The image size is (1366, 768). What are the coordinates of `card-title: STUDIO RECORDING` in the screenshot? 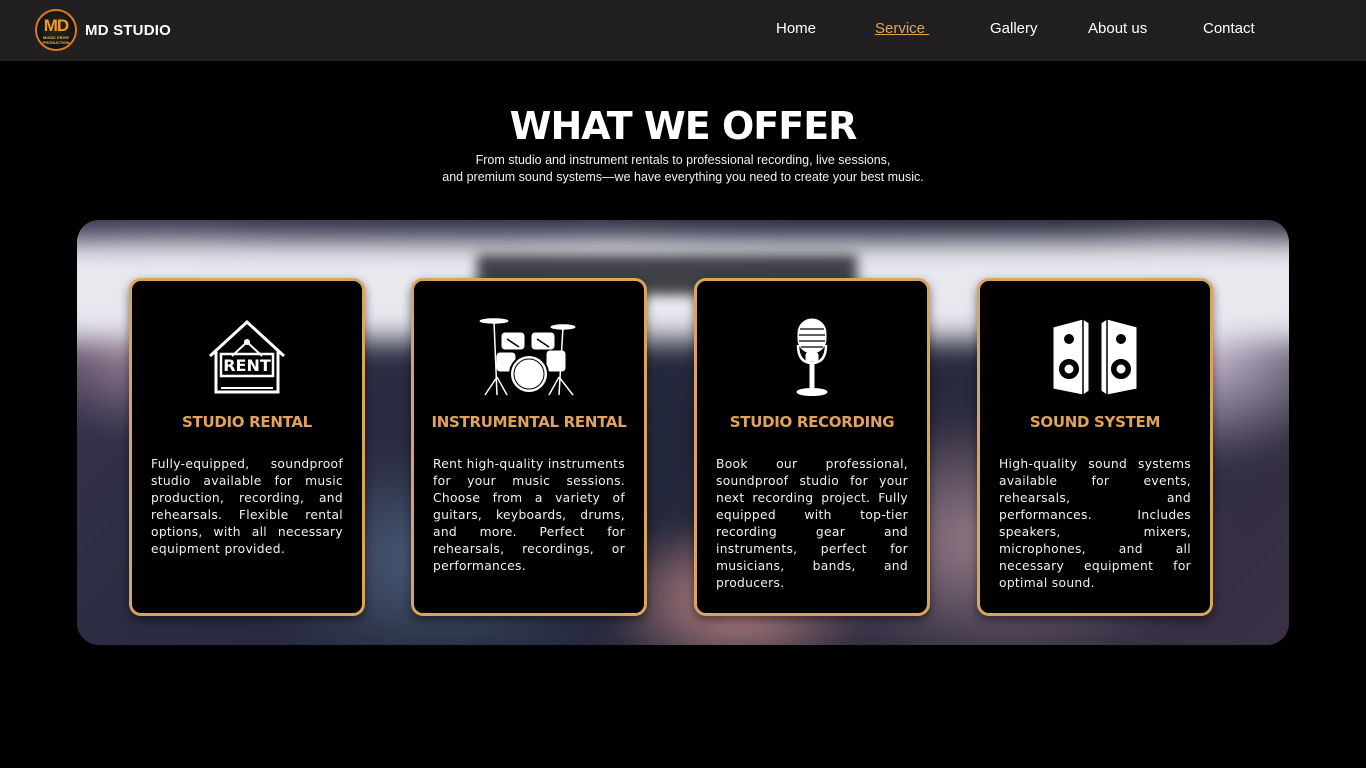 It's located at (812, 422).